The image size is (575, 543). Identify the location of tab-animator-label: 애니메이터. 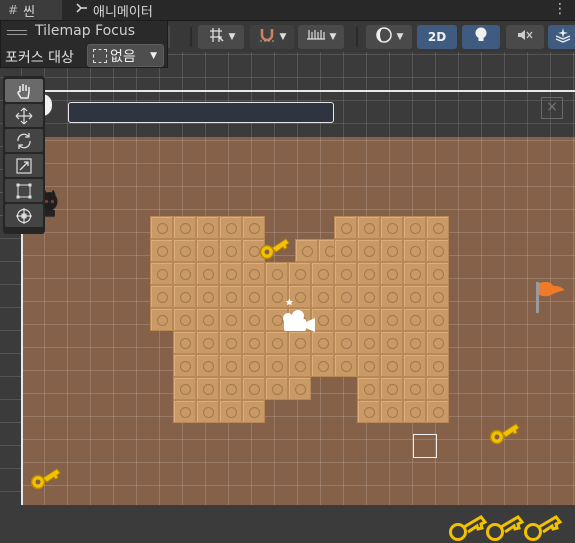
(123, 12).